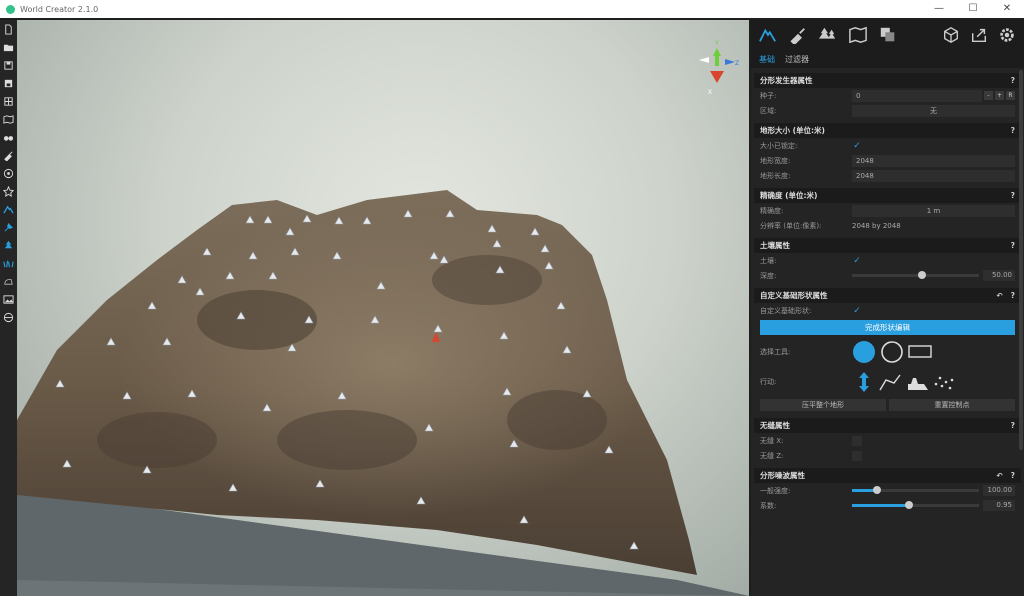 Image resolution: width=1024 pixels, height=596 pixels. Describe the element at coordinates (864, 382) in the screenshot. I see `raise-lower-icon` at that location.